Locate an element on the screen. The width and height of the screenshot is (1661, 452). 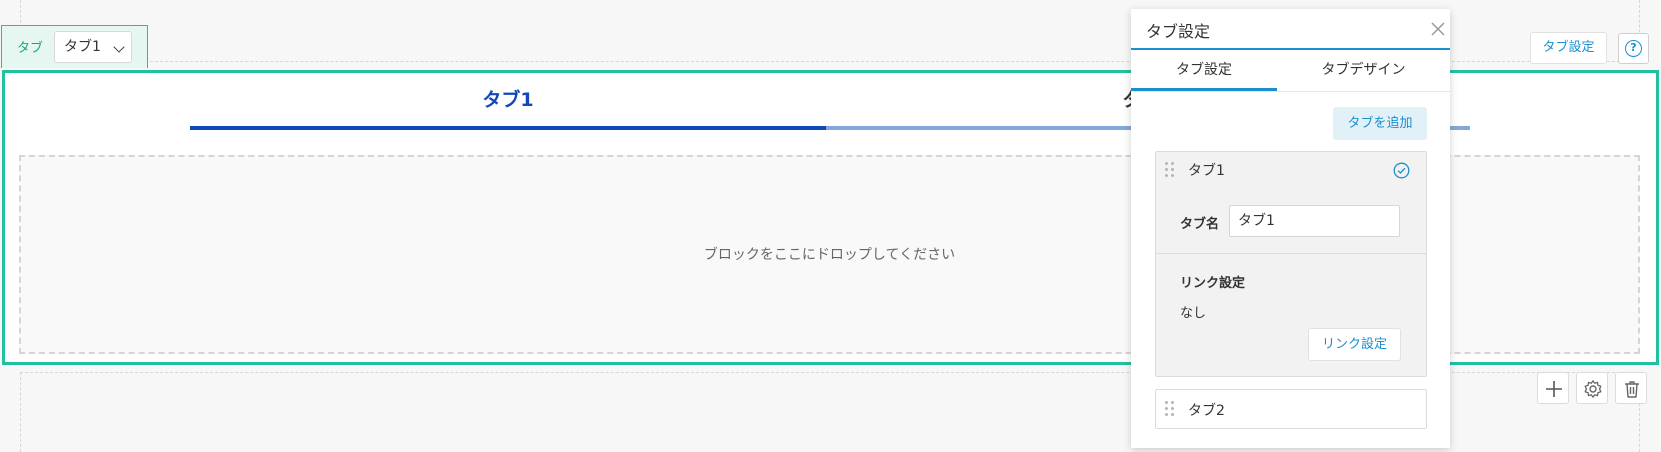
chevron-down-icon is located at coordinates (119, 47).